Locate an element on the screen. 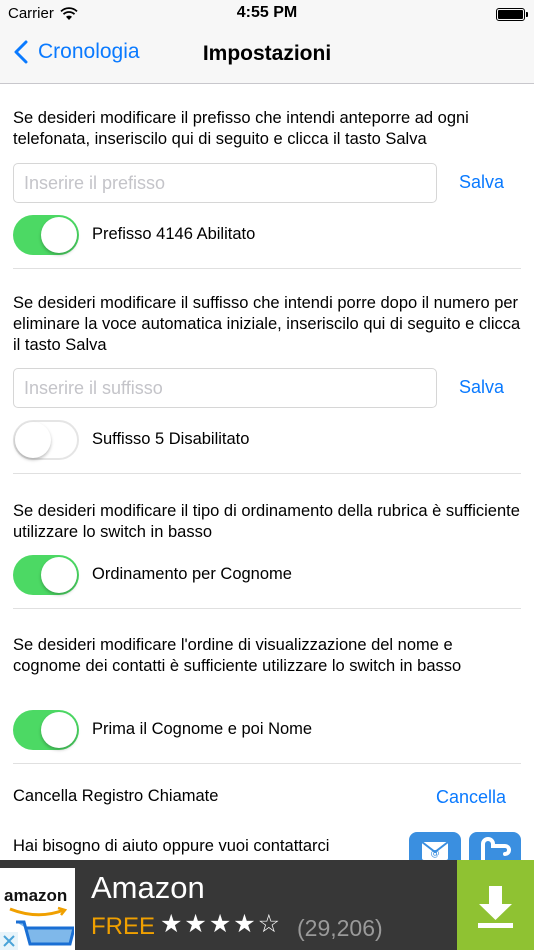 The width and height of the screenshot is (534, 950). suffix-input is located at coordinates (225, 388).